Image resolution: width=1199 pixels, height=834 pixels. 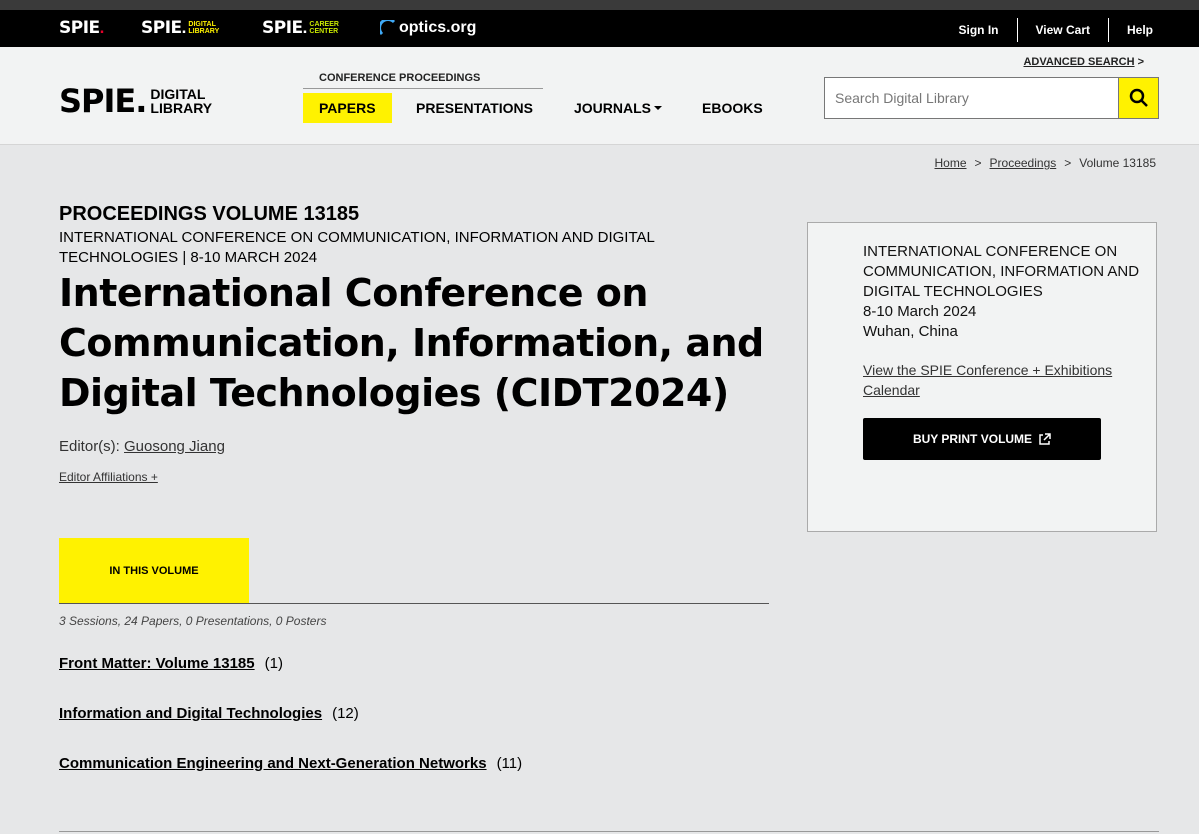 I want to click on editors: Editor(s): Guosong Jiang, so click(x=142, y=446).